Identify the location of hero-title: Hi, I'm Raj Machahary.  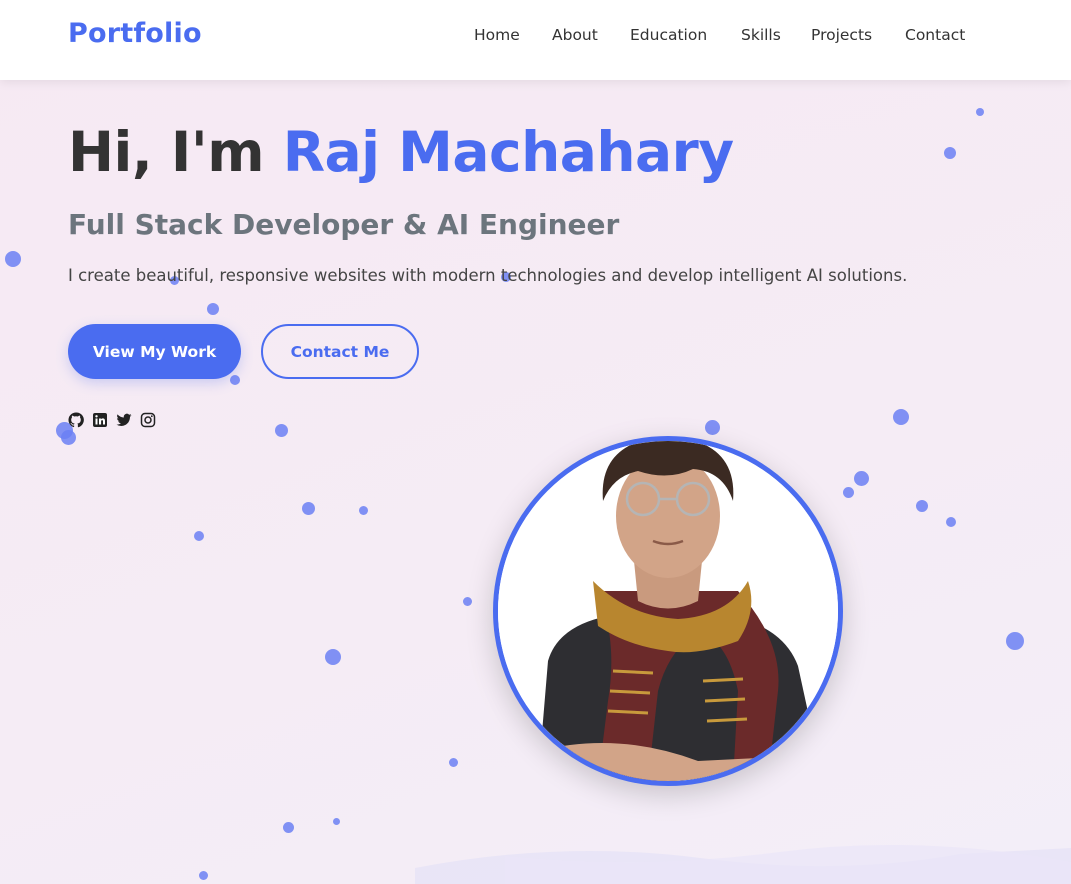
(401, 152).